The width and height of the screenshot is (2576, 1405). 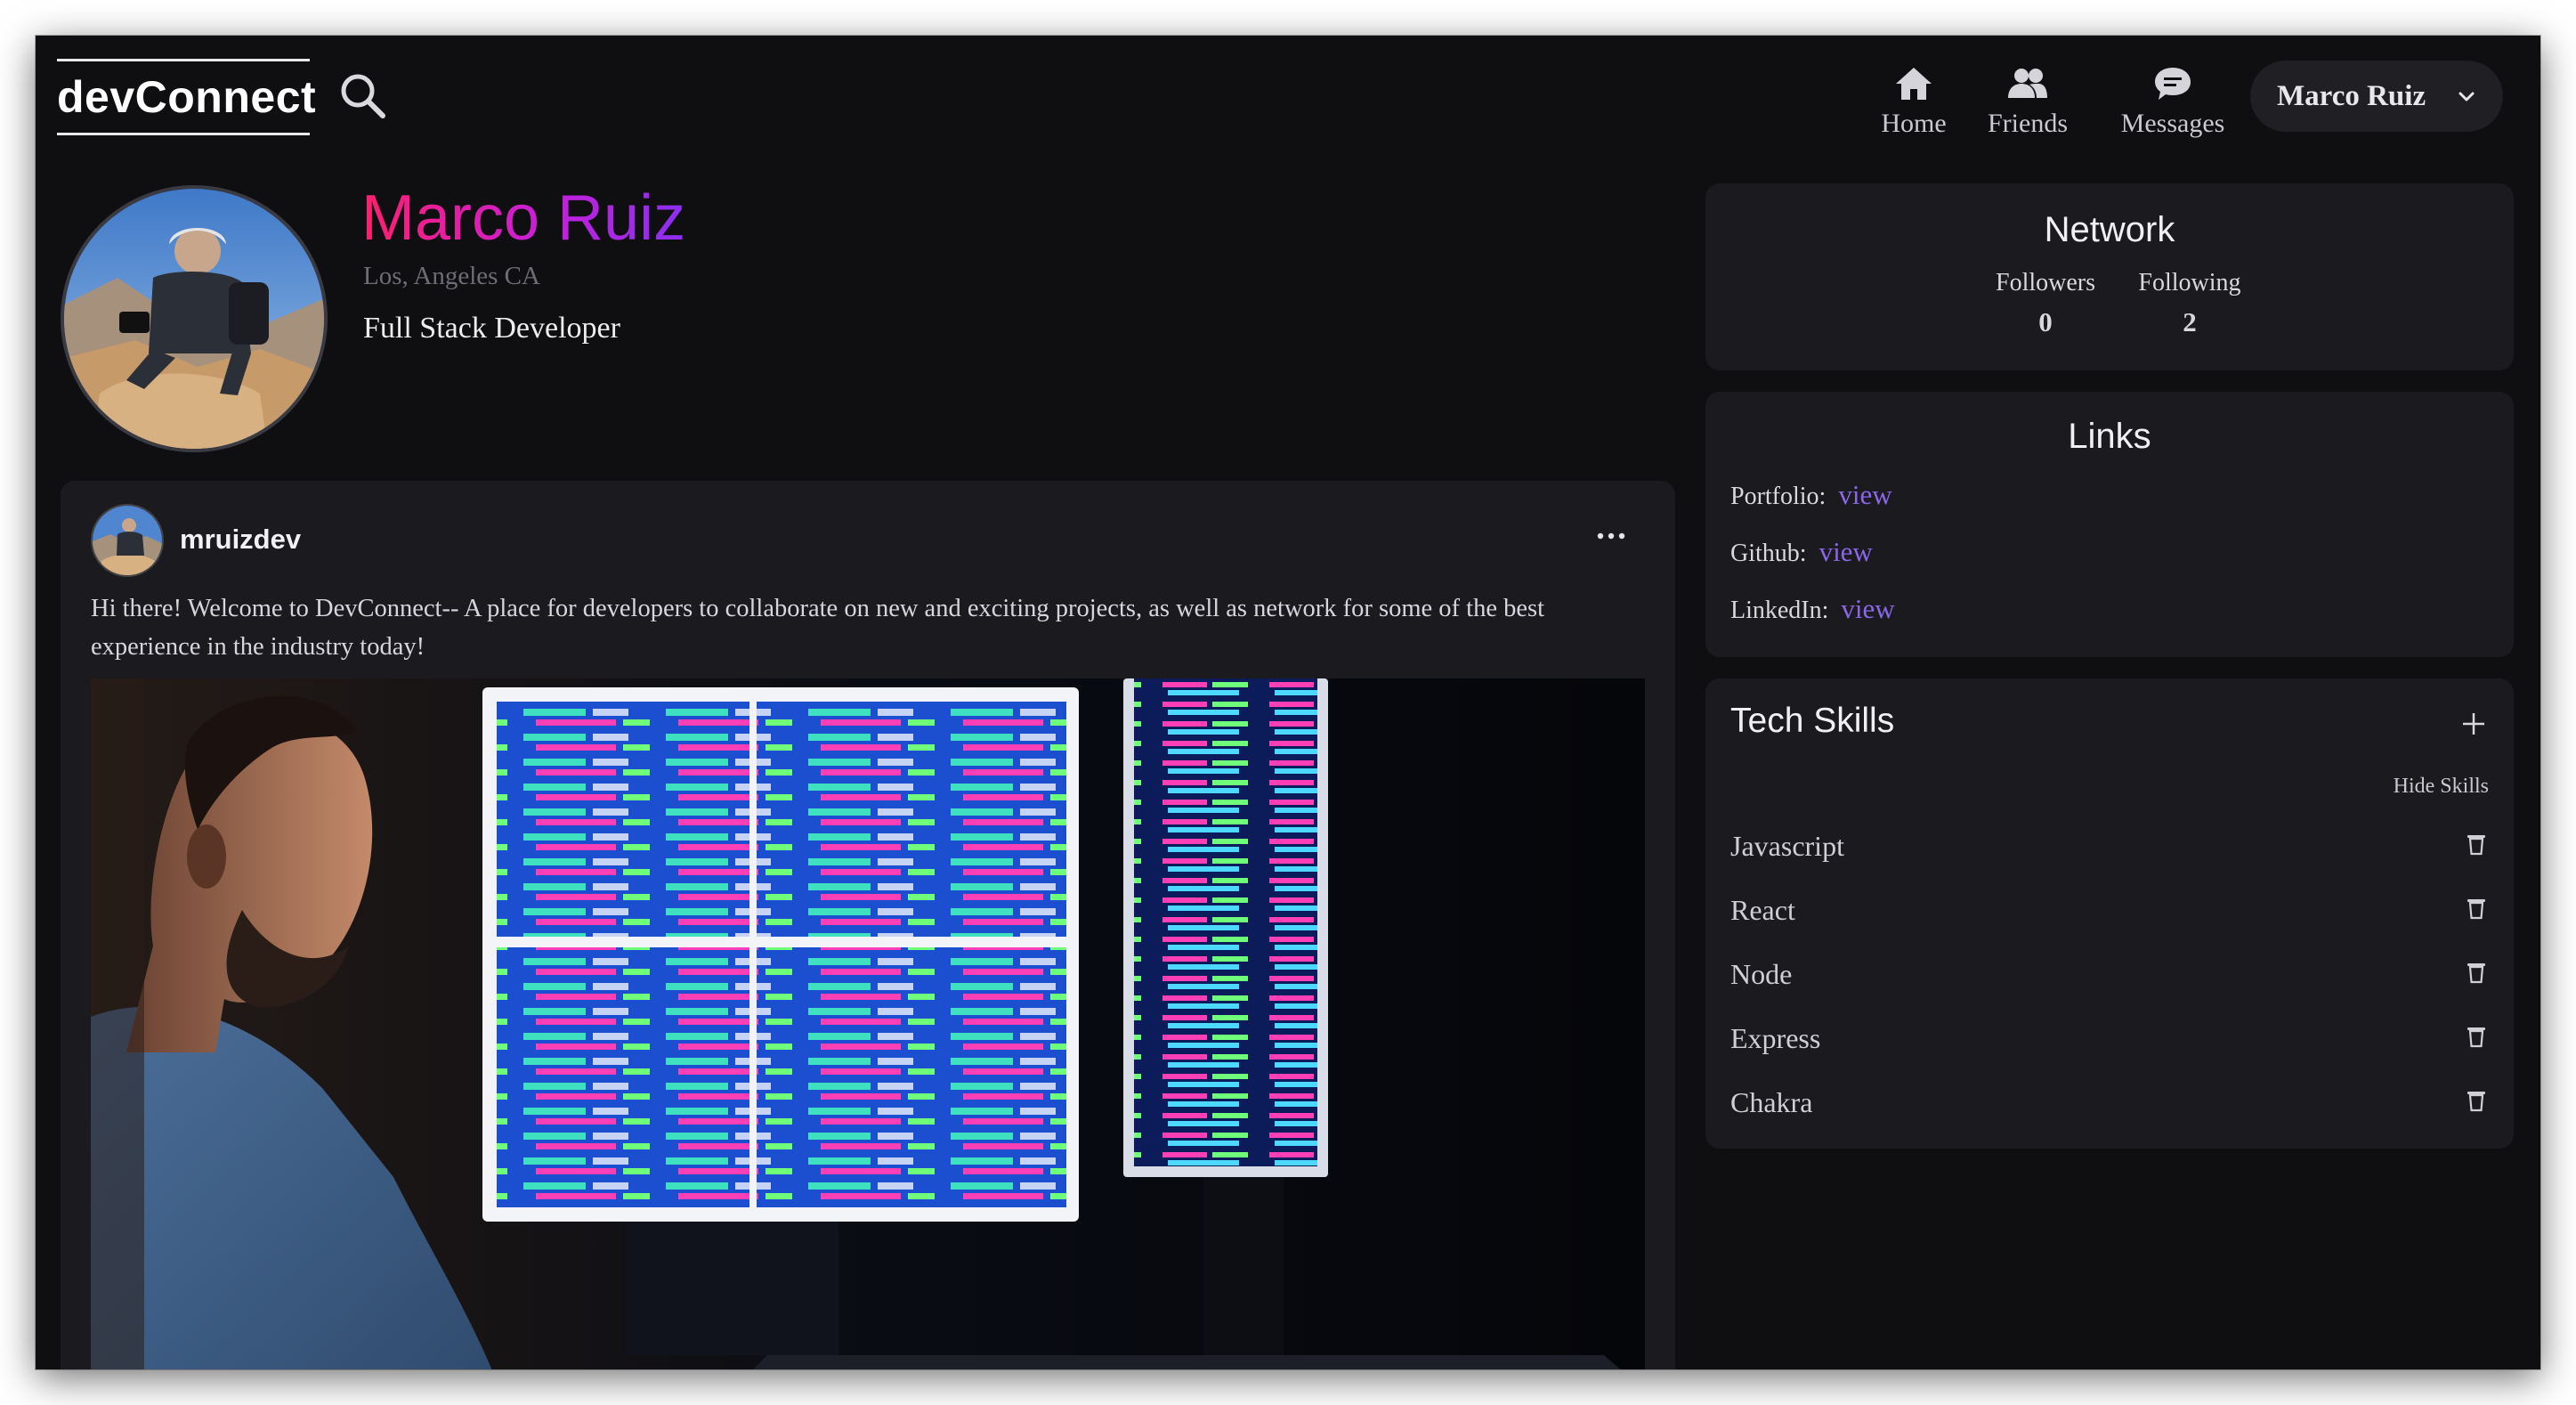 What do you see at coordinates (2027, 83) in the screenshot?
I see `friends-icon` at bounding box center [2027, 83].